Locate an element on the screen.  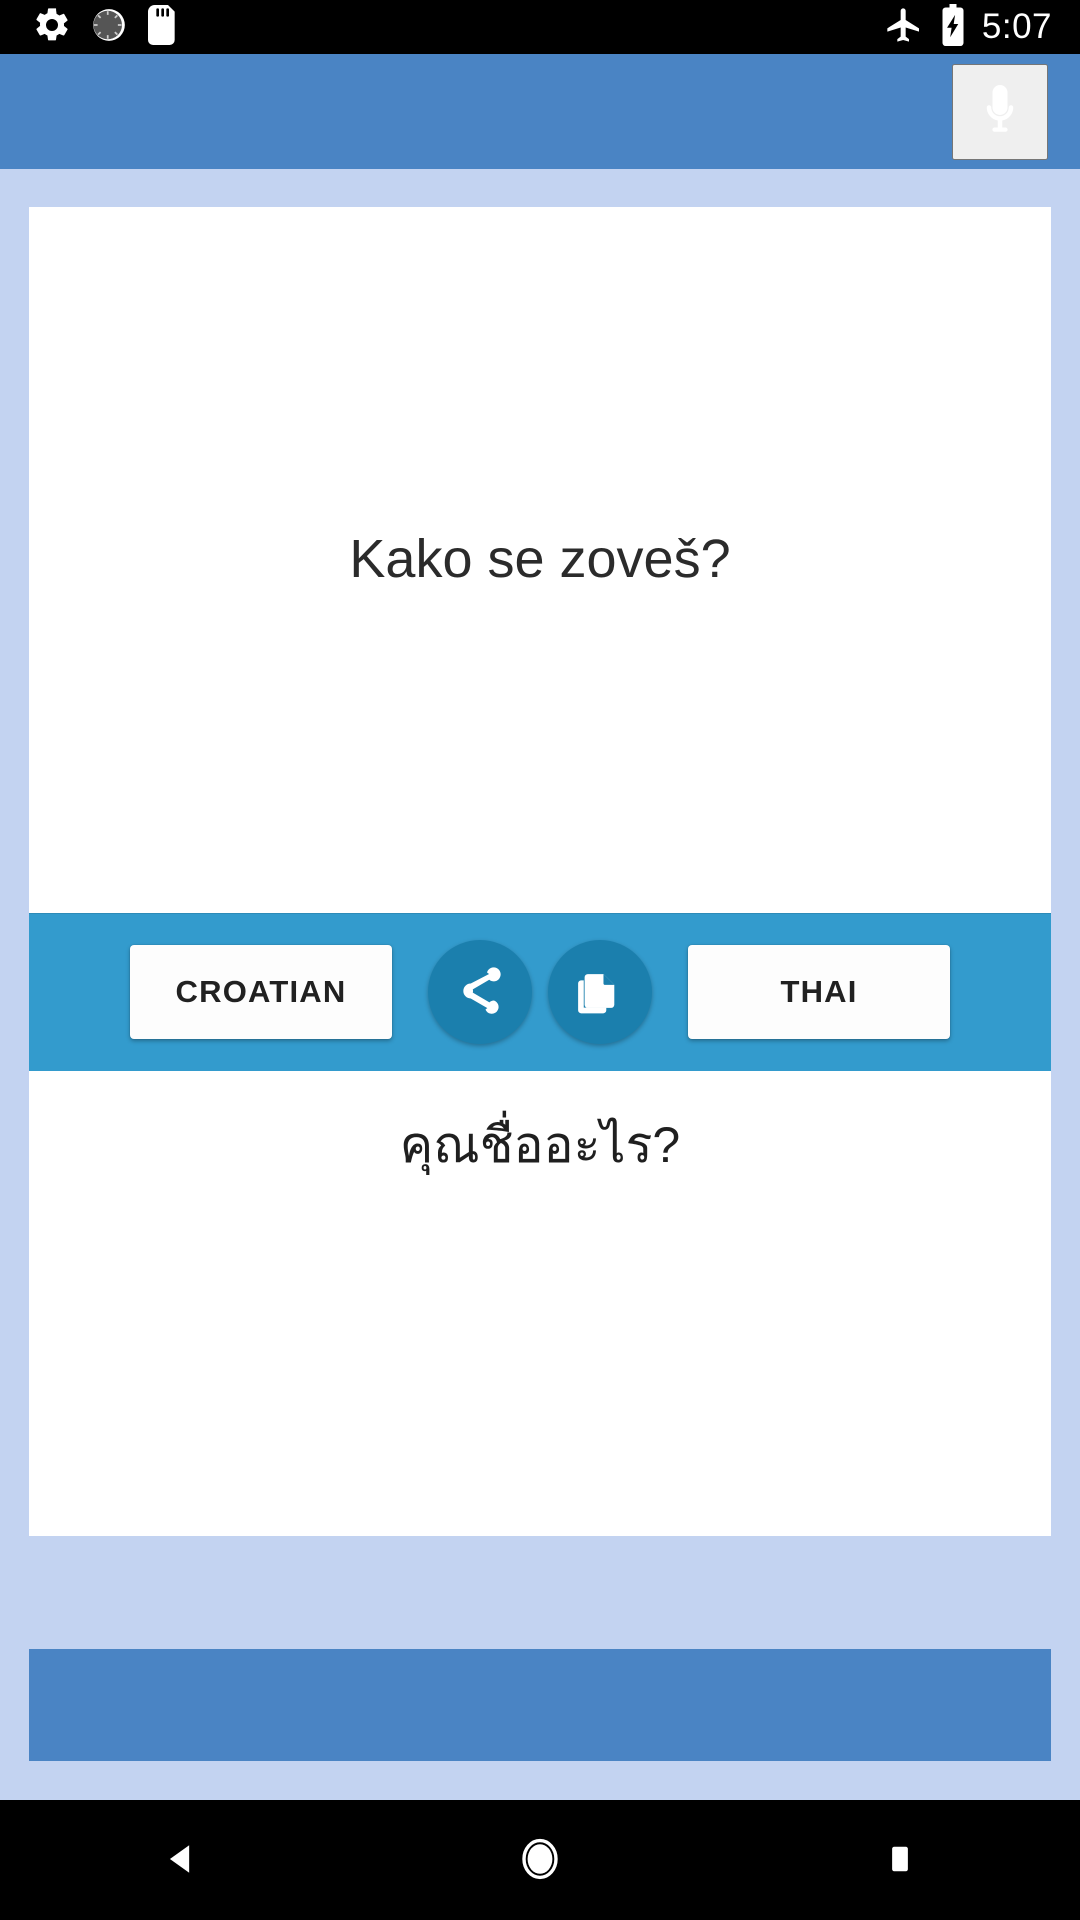
home-circle-icon is located at coordinates (540, 1860).